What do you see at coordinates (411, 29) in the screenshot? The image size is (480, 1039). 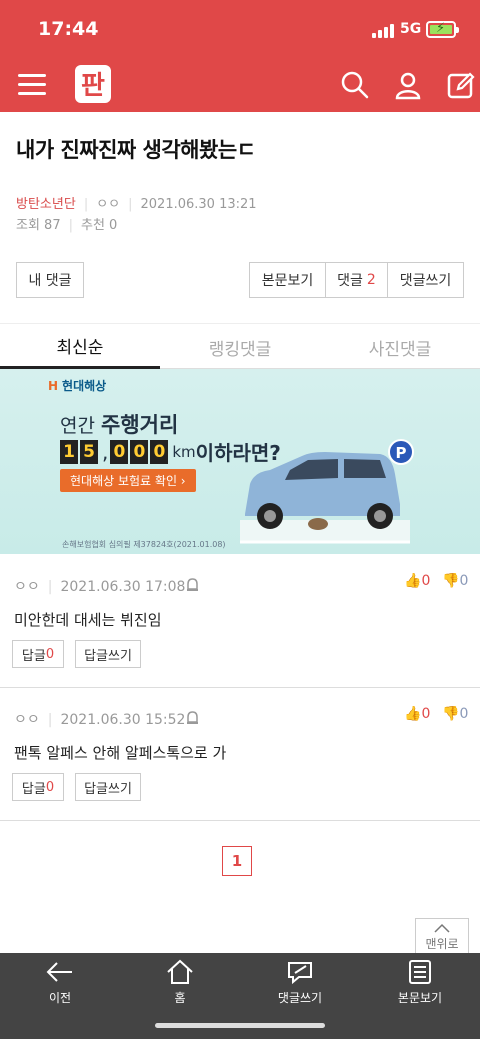 I see `network-type: 5G` at bounding box center [411, 29].